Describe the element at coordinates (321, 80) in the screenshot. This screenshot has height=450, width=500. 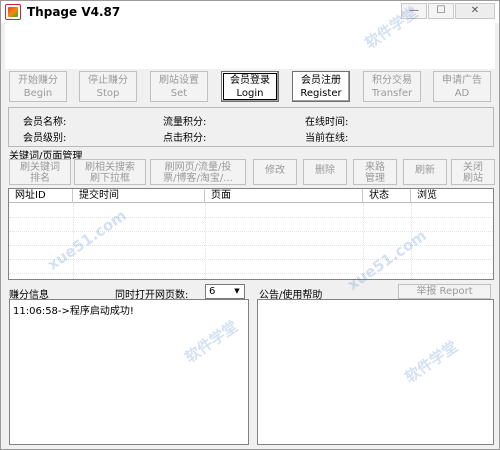
I see `register-label-cn: 会员注册` at that location.